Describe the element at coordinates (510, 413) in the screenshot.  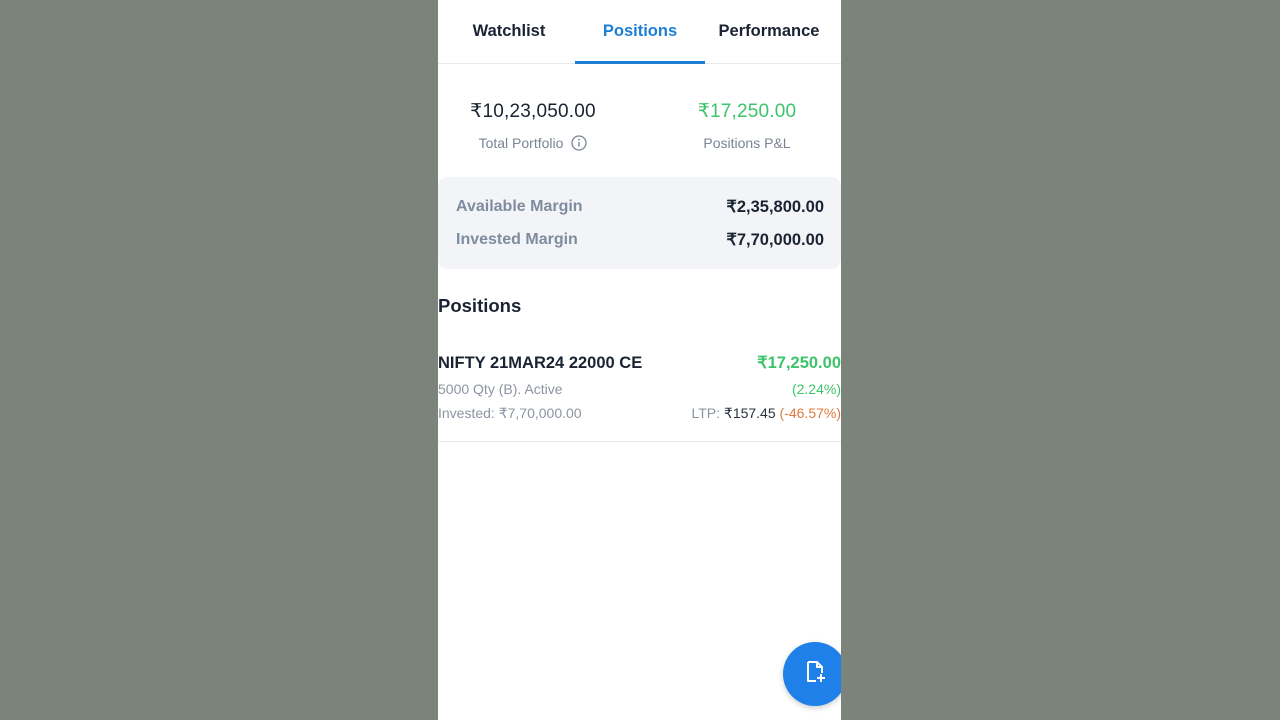
I see `position-invested: Invested: ₹7,70,000.00` at that location.